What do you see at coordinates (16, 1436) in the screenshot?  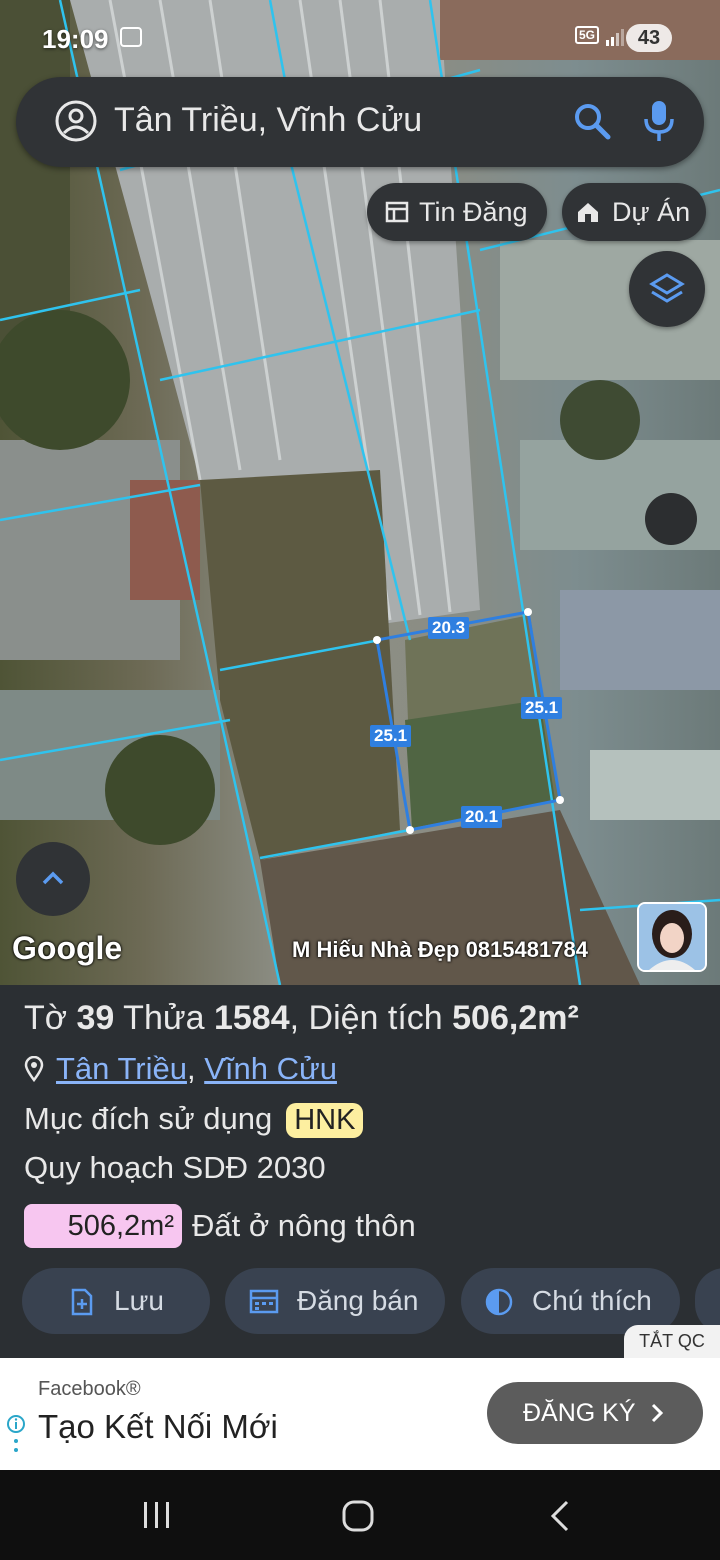 I see `ad-info-icon` at bounding box center [16, 1436].